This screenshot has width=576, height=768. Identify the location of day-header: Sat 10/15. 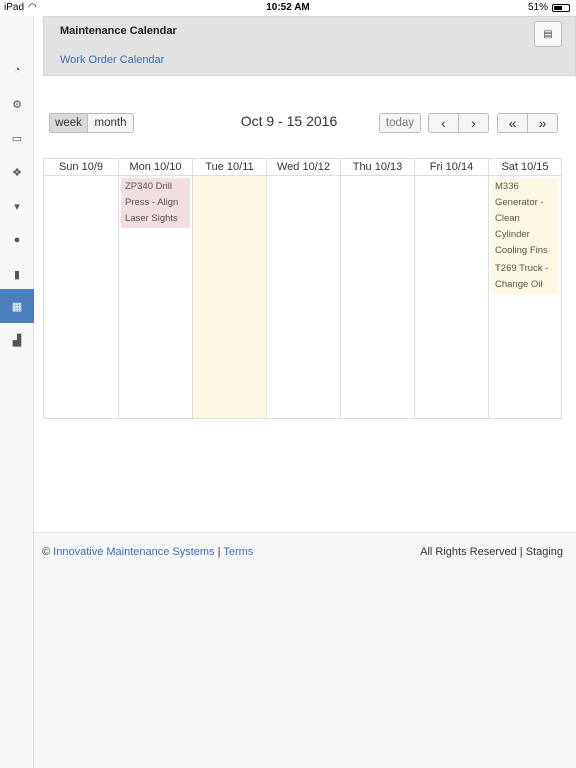
(525, 167).